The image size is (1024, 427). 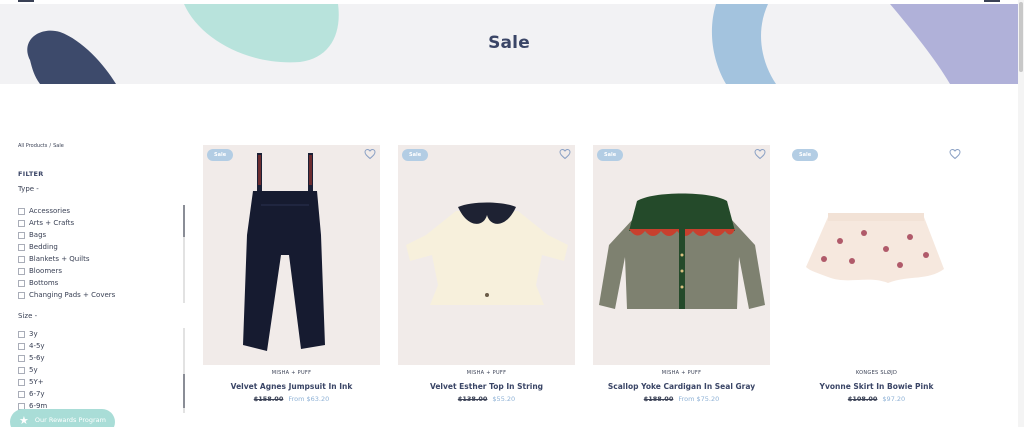 What do you see at coordinates (43, 247) in the screenshot?
I see `filter-option-label: Bedding` at bounding box center [43, 247].